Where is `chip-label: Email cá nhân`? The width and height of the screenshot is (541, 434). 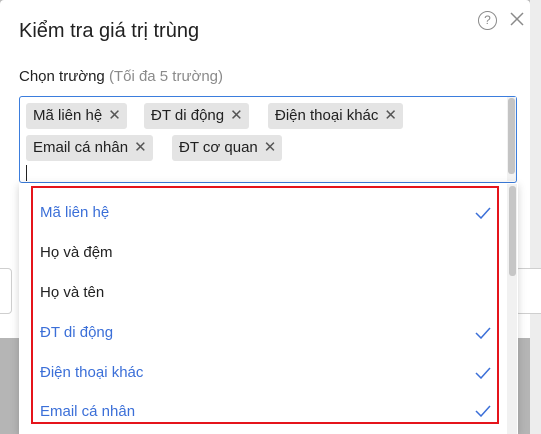 chip-label: Email cá nhân is located at coordinates (81, 147).